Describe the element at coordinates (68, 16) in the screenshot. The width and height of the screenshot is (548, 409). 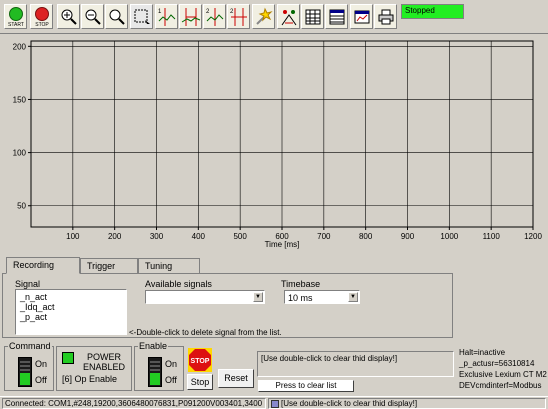
I see `zoom-in-icon` at that location.